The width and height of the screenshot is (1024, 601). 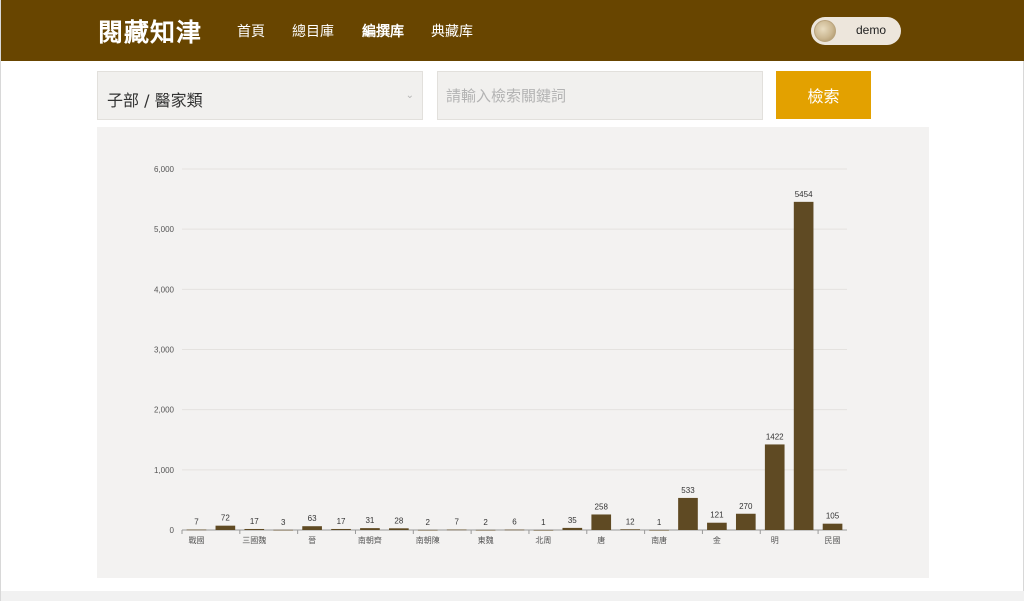 I want to click on bar-value-label: 1422, so click(x=775, y=436).